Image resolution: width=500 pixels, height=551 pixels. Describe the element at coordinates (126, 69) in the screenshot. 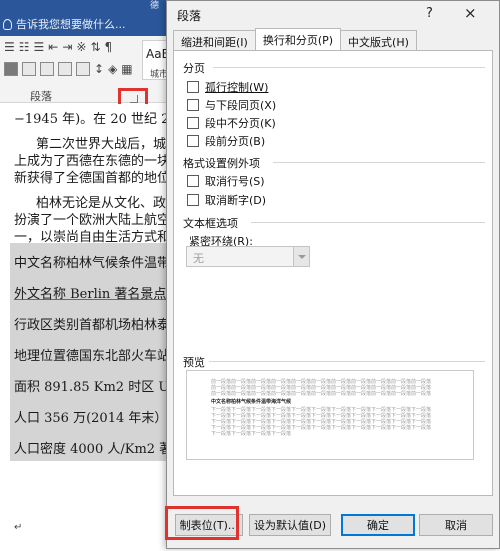

I see `borders-icon: ▦` at that location.